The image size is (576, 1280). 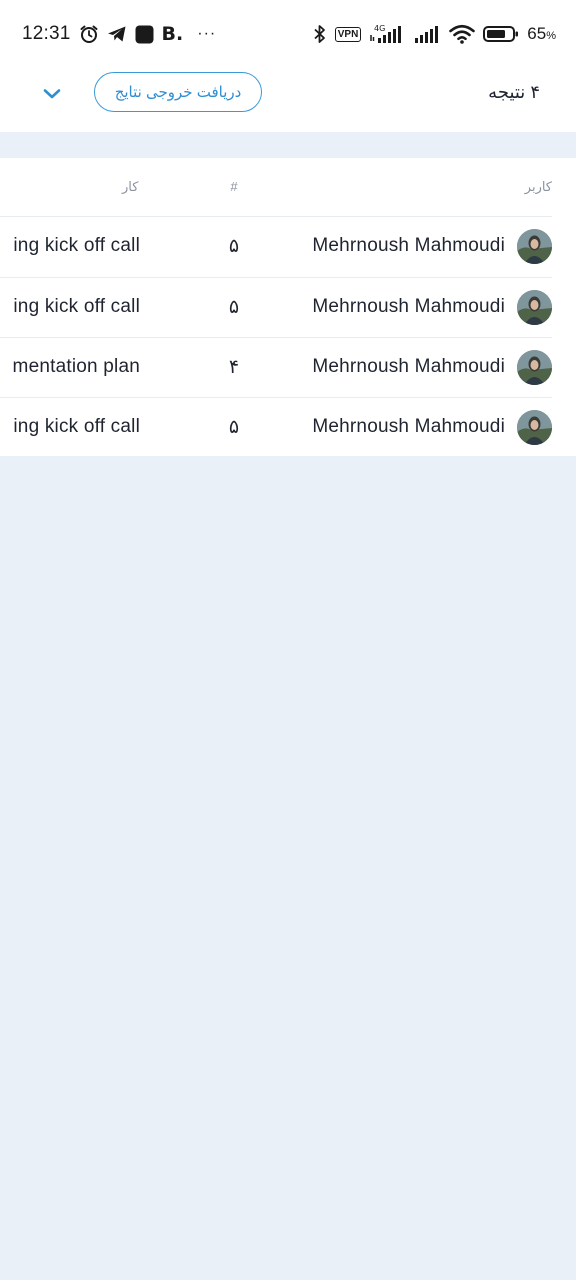 I want to click on export-results-button: دریافت خروجی نتایج, so click(x=178, y=92).